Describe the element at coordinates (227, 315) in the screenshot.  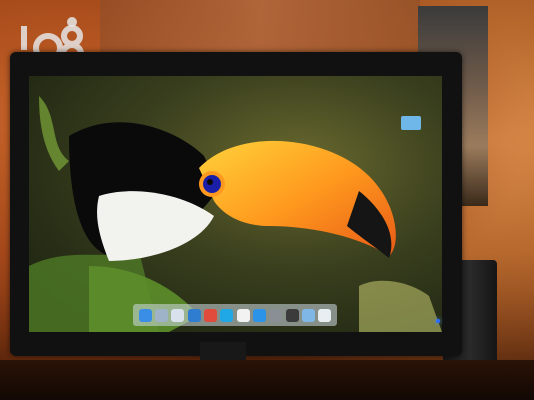
I see `skype-icon` at that location.